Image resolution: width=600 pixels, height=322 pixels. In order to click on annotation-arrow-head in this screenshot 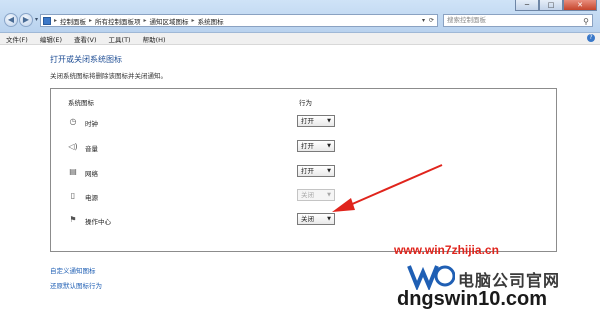, I will do `click(343, 205)`.